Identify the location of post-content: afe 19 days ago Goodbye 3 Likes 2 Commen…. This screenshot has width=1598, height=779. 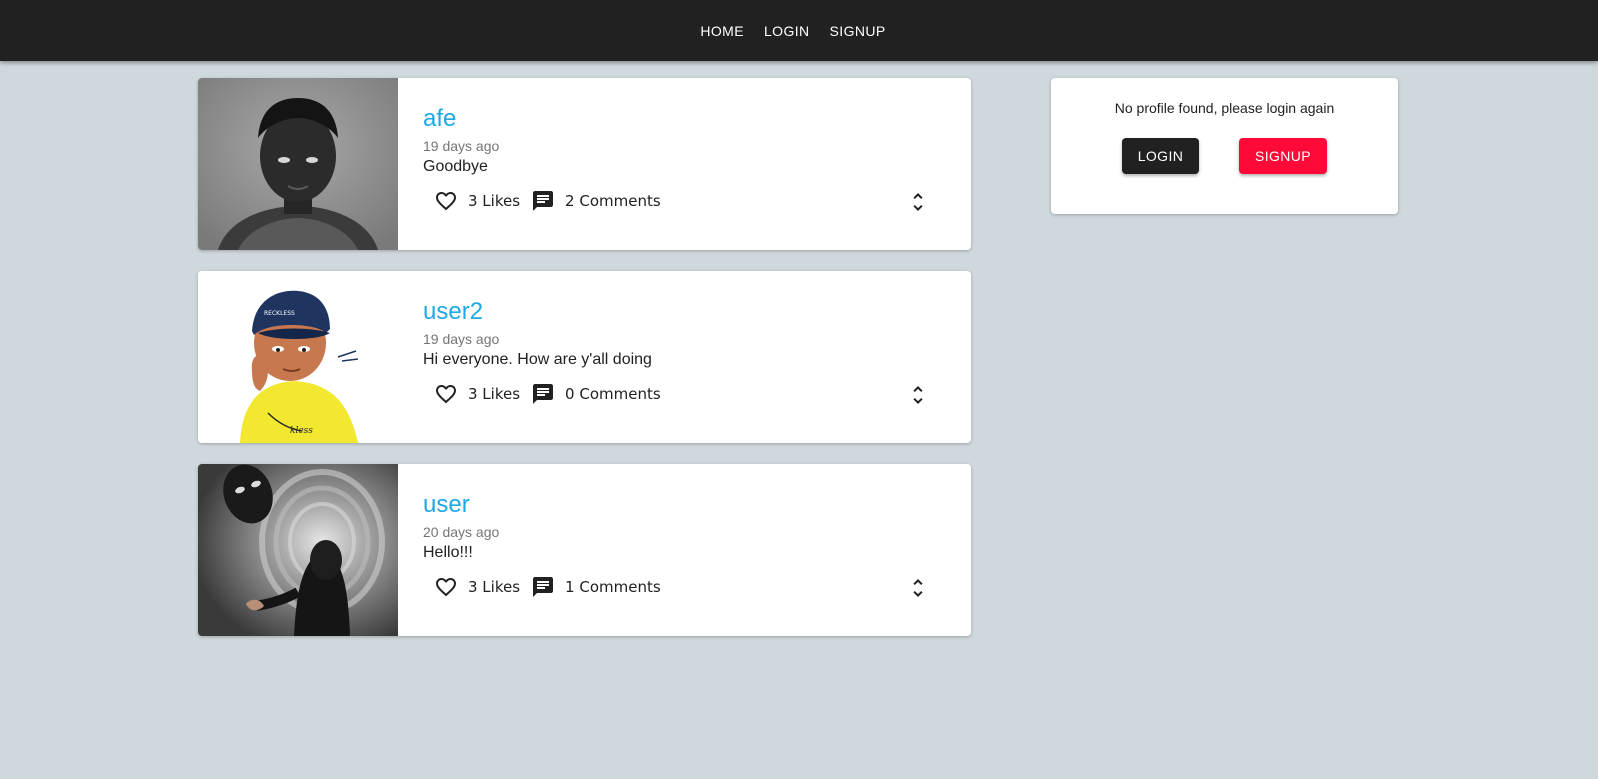
(684, 164).